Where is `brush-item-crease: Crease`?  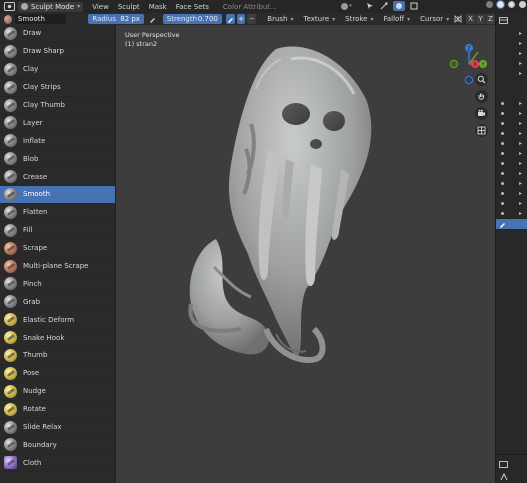
brush-item-crease: Crease is located at coordinates (57, 177).